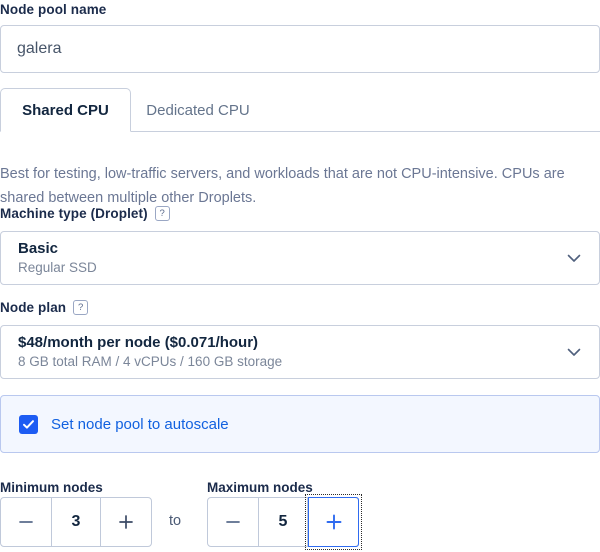 This screenshot has width=600, height=552. I want to click on tab-shared-cpu: Shared CPU, so click(65, 110).